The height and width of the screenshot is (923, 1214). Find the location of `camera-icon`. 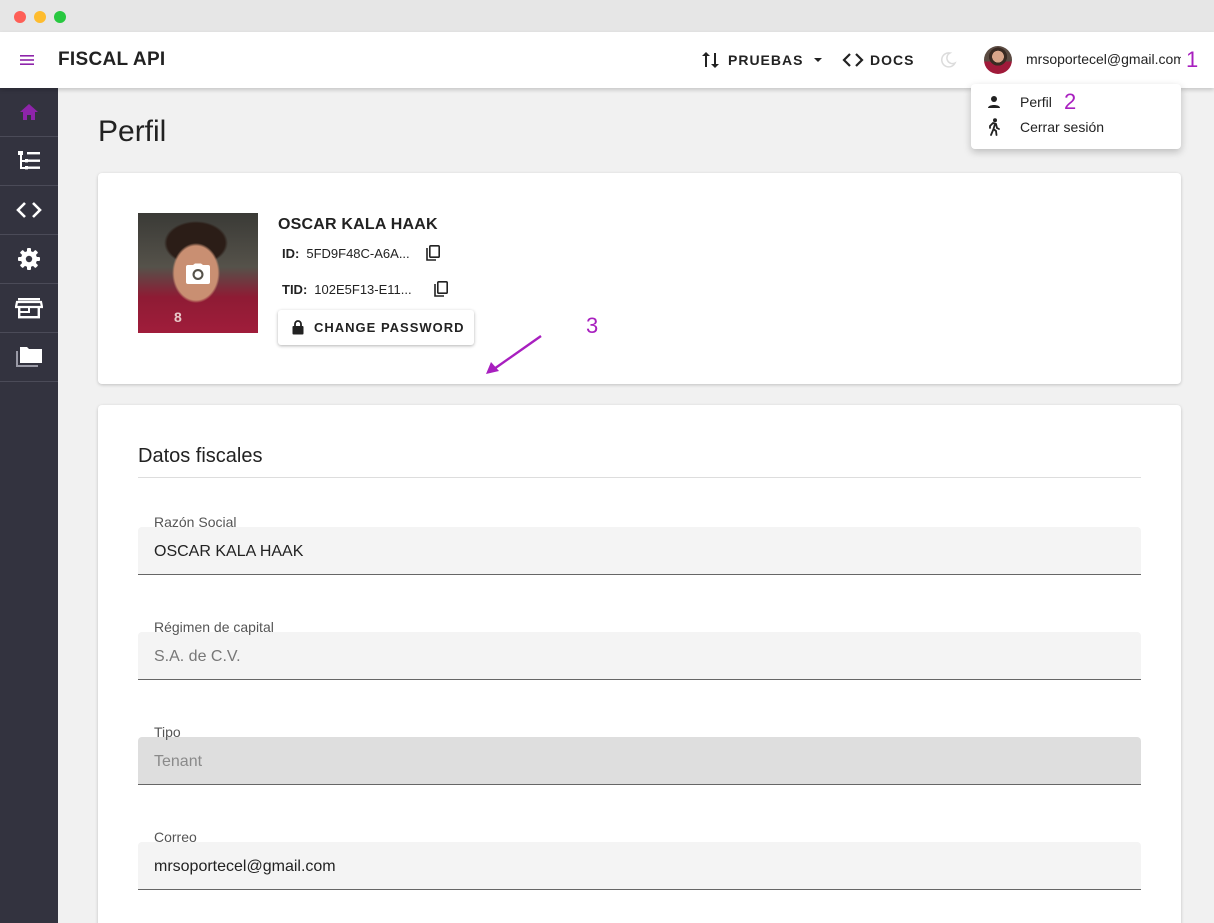

camera-icon is located at coordinates (198, 274).